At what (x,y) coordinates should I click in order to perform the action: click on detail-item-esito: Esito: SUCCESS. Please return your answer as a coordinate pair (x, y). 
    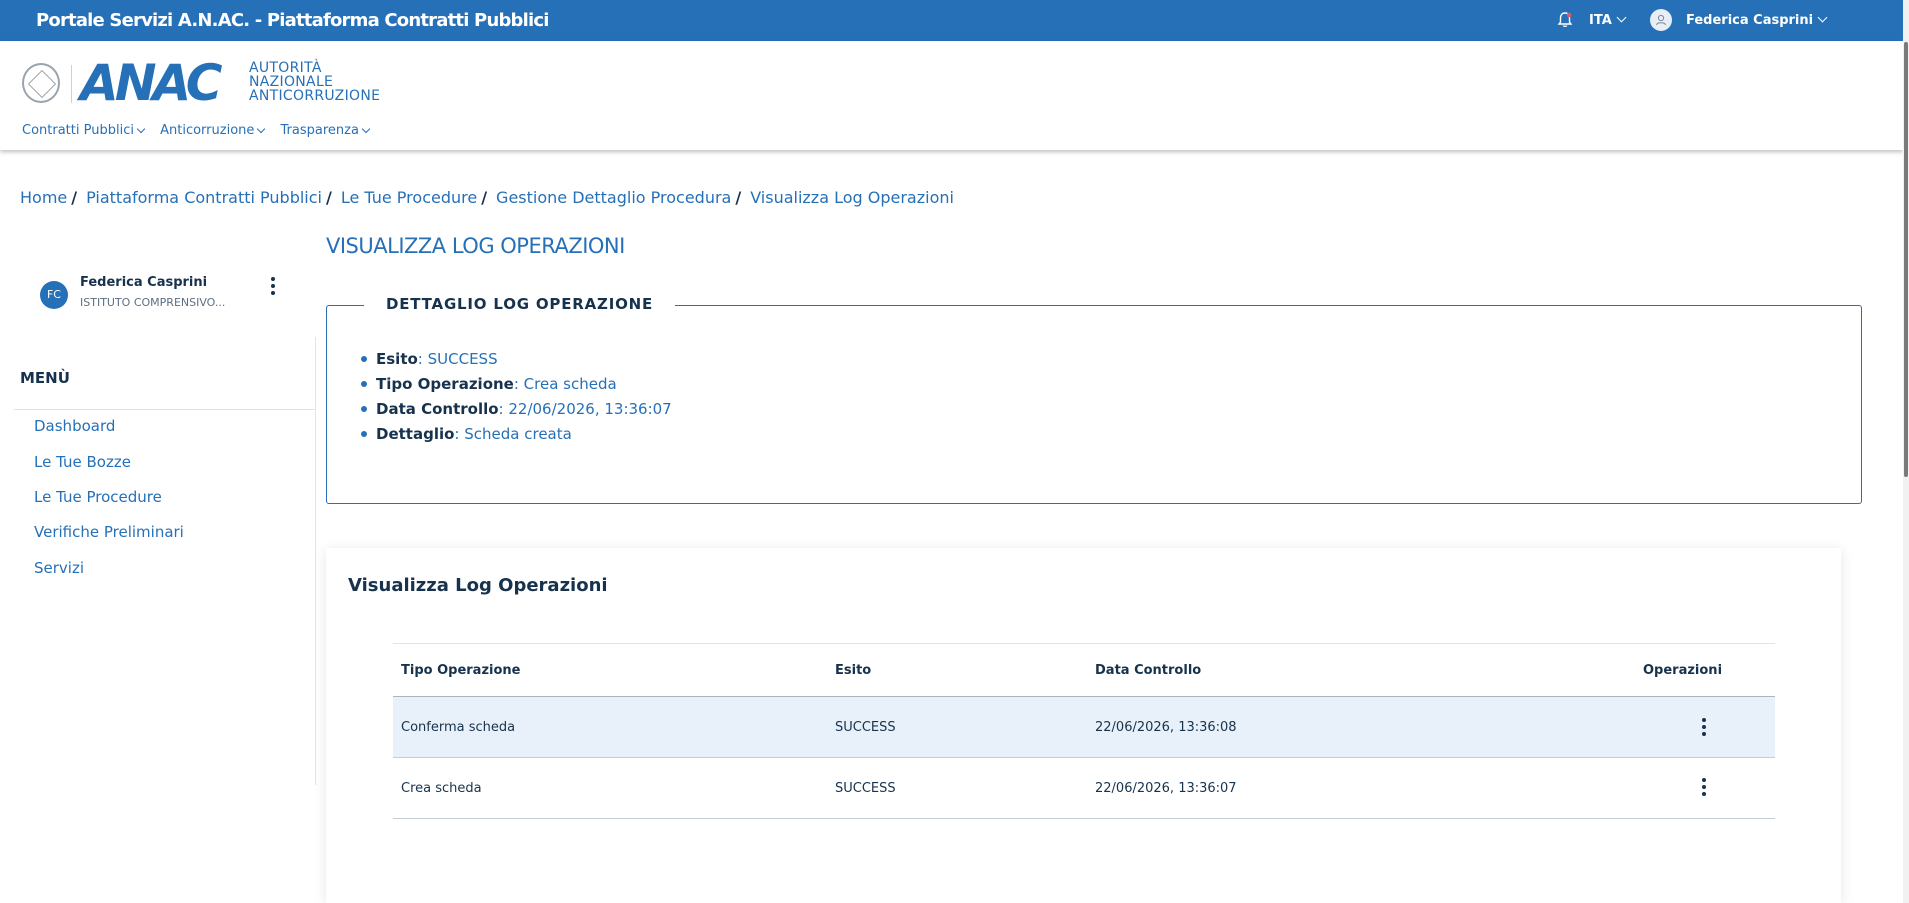
    Looking at the image, I should click on (516, 361).